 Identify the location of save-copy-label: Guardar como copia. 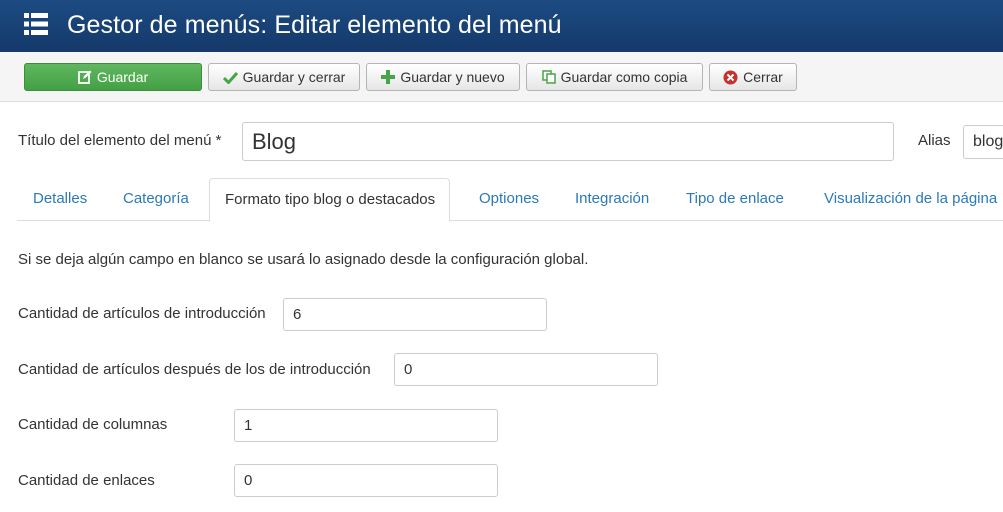
(624, 77).